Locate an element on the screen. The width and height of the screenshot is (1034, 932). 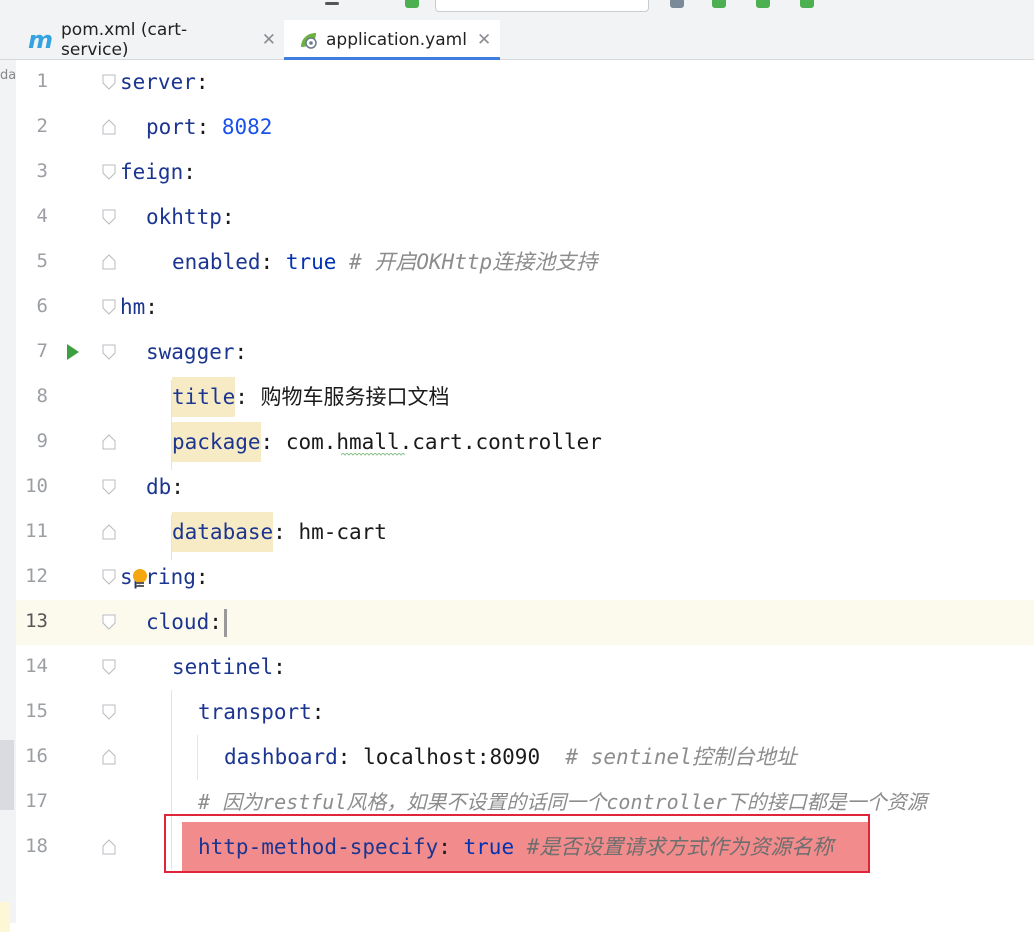
spring-leaf-icon is located at coordinates (308, 40).